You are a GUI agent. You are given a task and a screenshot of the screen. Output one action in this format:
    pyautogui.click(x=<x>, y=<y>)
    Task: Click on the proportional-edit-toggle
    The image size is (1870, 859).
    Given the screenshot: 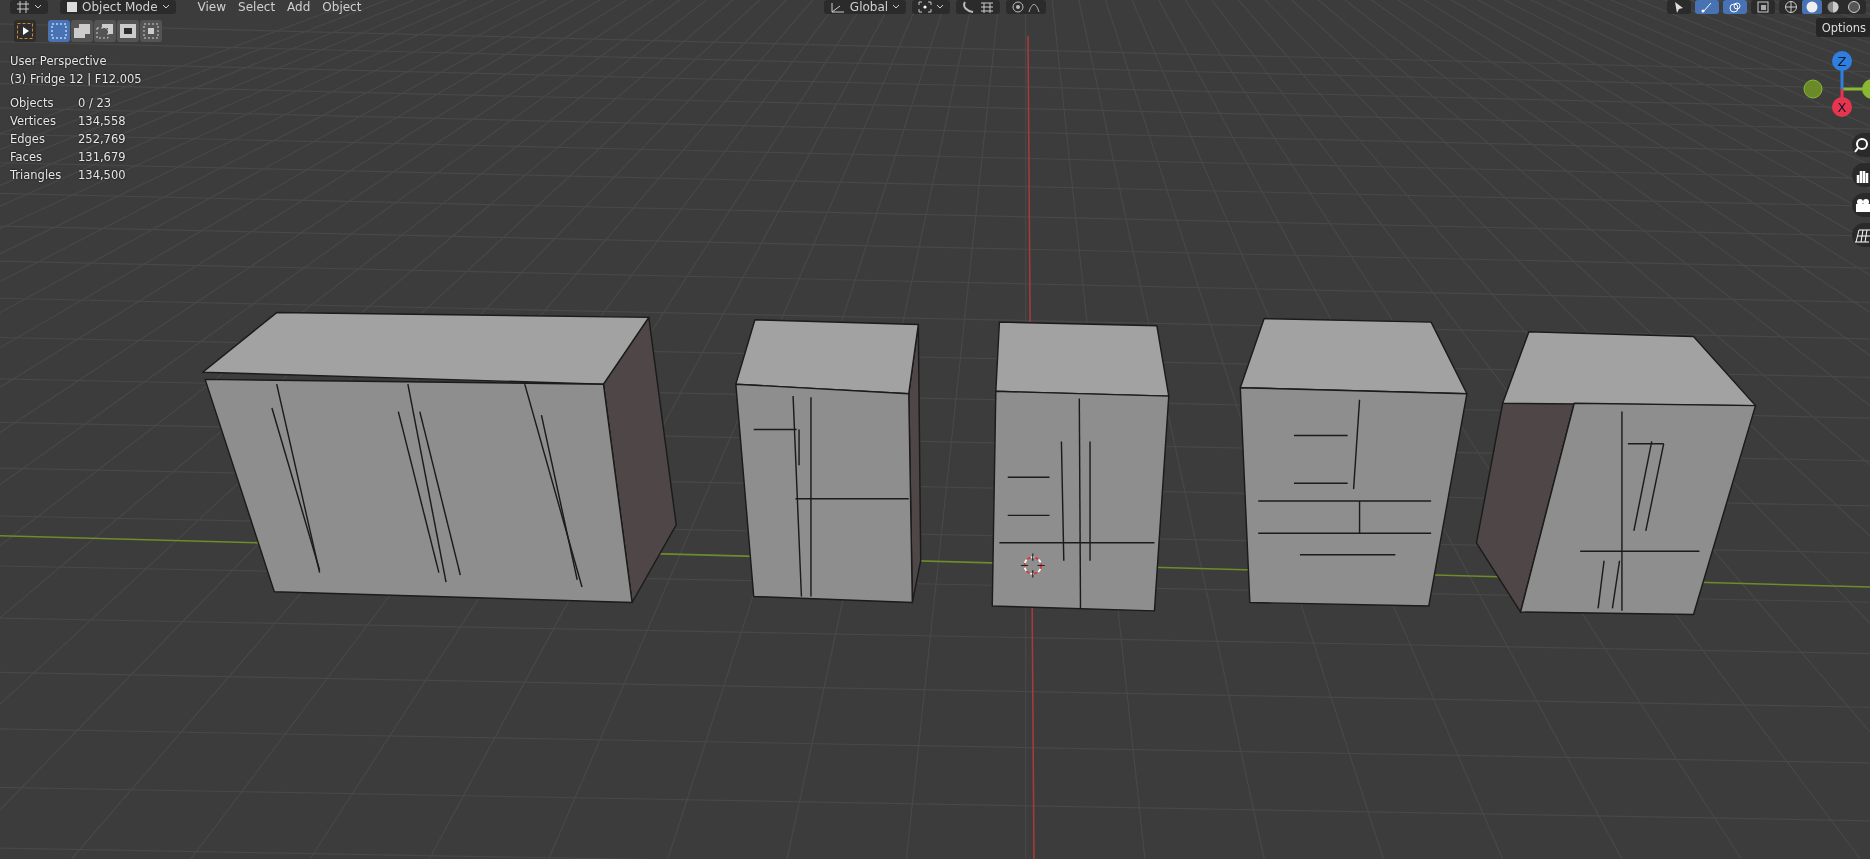 What is the action you would take?
    pyautogui.click(x=1026, y=7)
    